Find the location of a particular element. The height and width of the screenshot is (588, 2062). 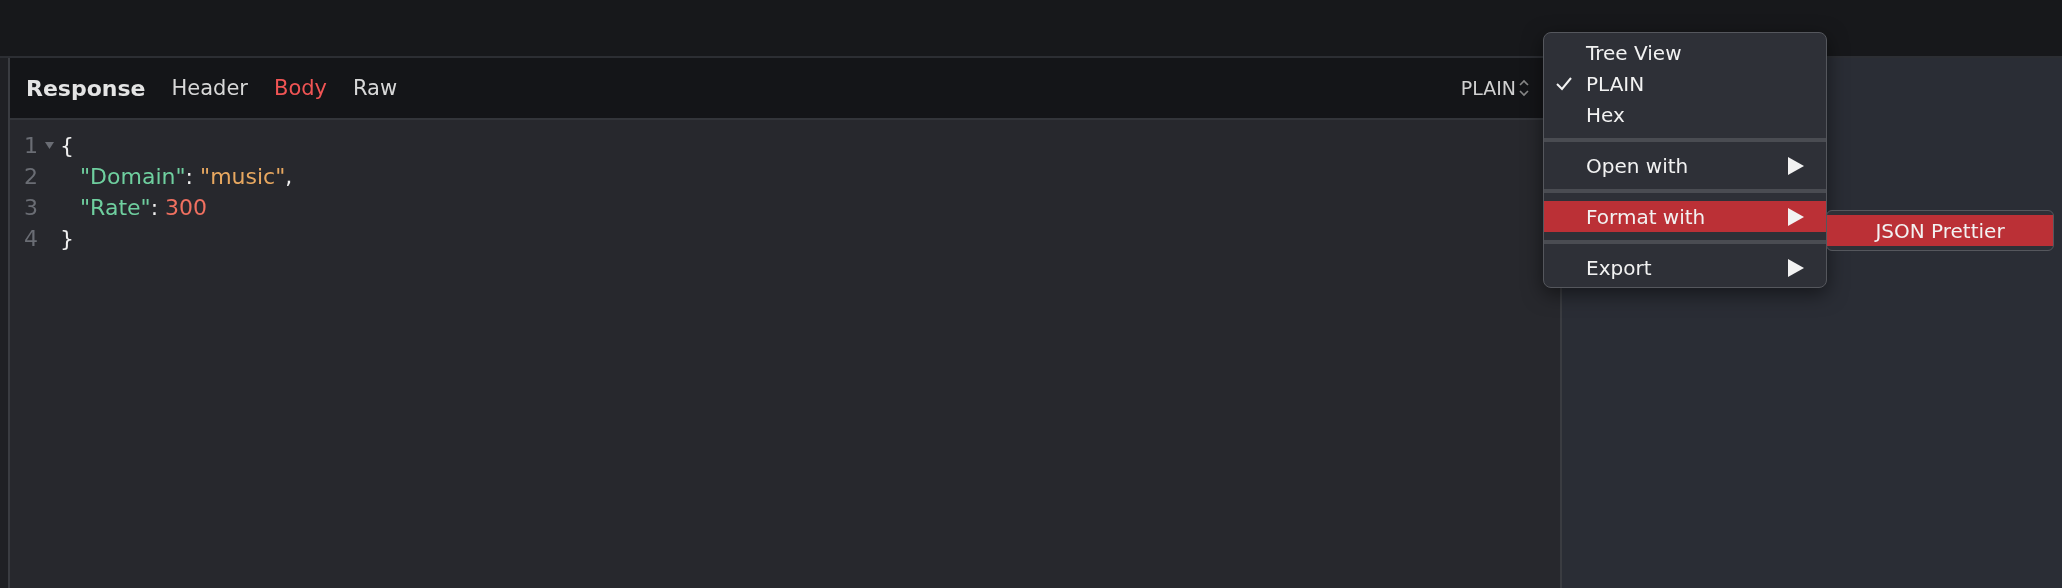

response-title: Response is located at coordinates (86, 88).